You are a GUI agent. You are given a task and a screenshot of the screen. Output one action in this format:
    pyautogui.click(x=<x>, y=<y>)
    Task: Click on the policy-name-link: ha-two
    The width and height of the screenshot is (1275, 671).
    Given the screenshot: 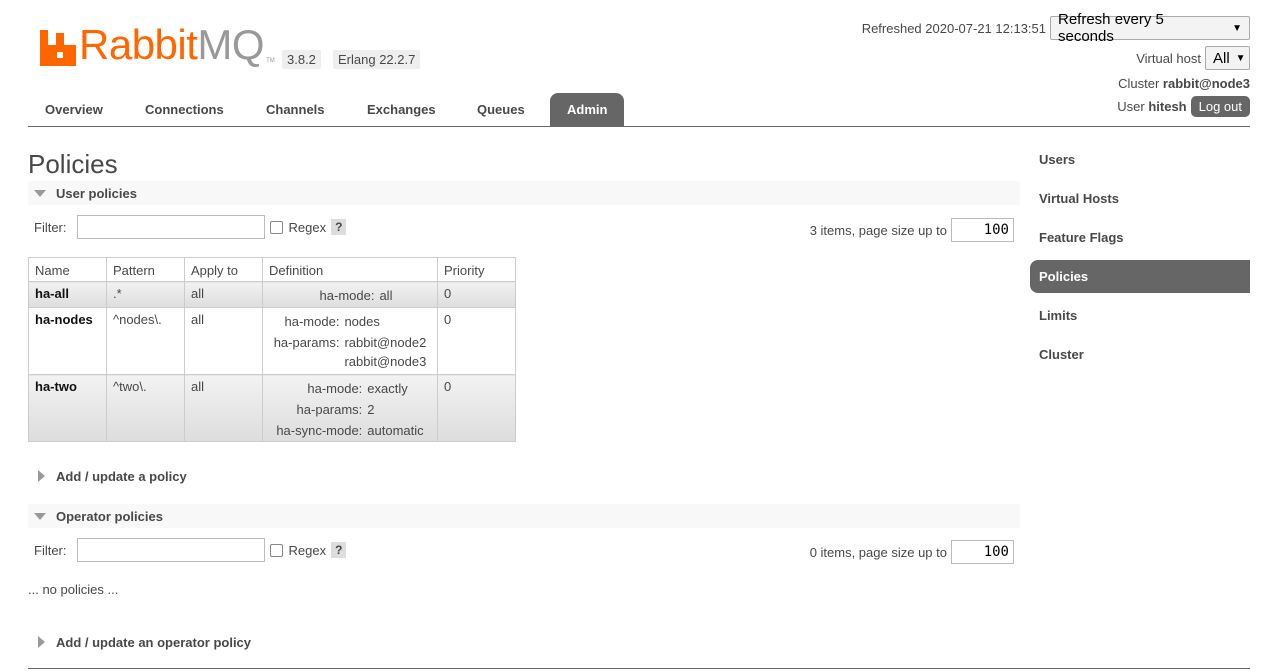 What is the action you would take?
    pyautogui.click(x=67, y=408)
    